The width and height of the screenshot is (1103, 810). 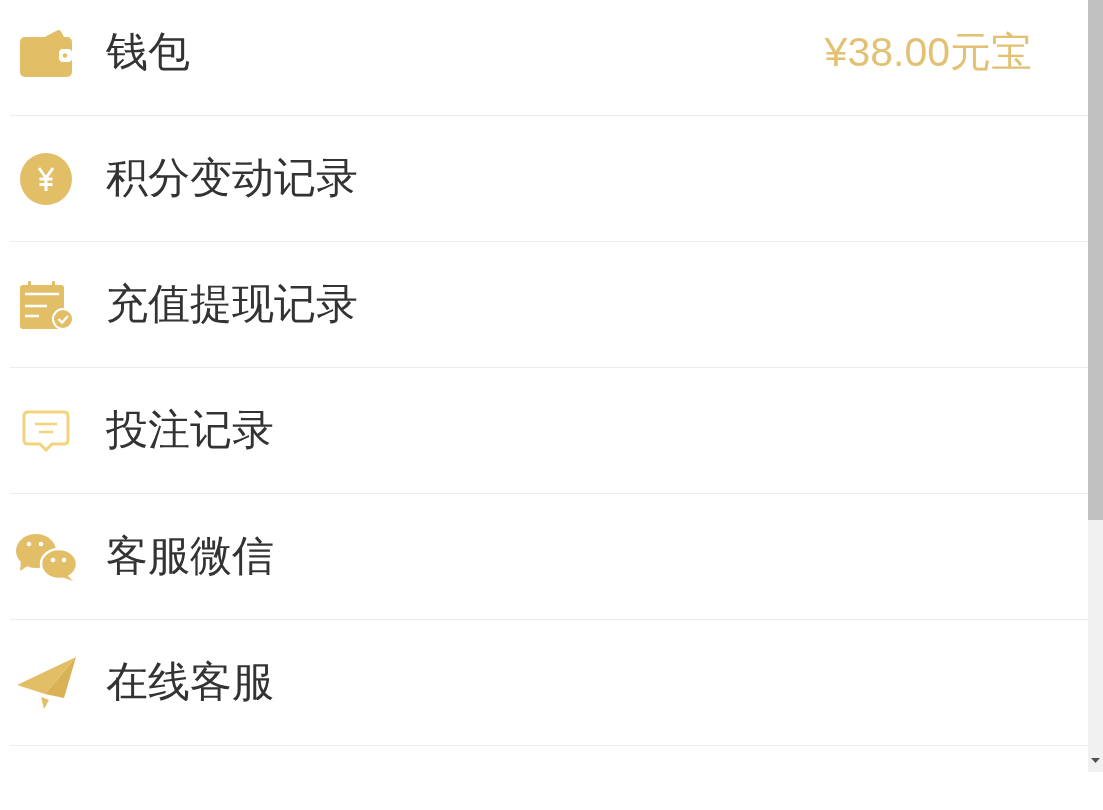 What do you see at coordinates (232, 178) in the screenshot?
I see `menu-label: 积分变动记录` at bounding box center [232, 178].